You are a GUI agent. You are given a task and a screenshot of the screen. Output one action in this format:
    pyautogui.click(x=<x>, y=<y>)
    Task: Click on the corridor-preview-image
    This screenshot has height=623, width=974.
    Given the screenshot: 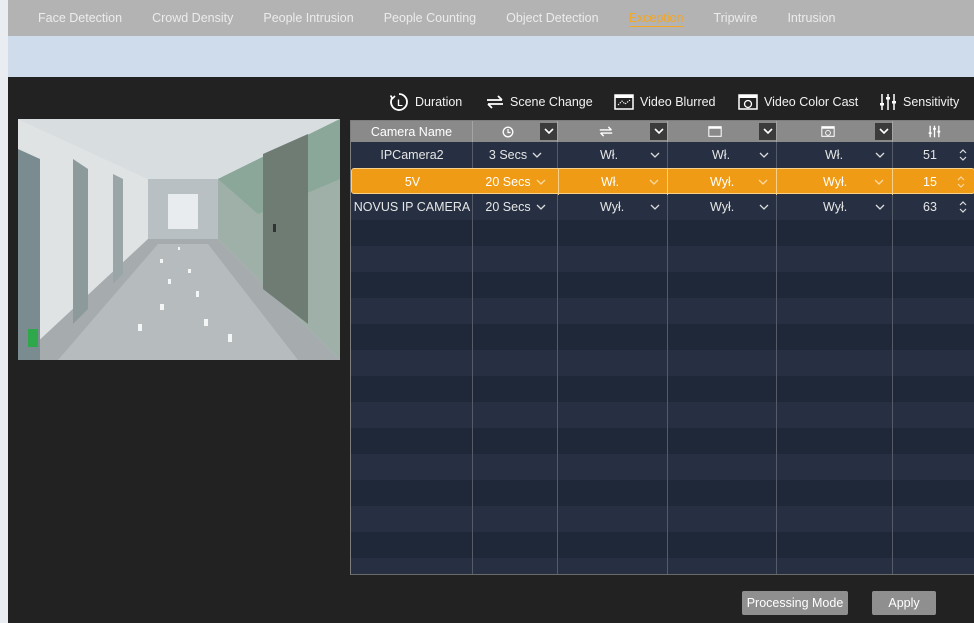 What is the action you would take?
    pyautogui.click(x=179, y=239)
    